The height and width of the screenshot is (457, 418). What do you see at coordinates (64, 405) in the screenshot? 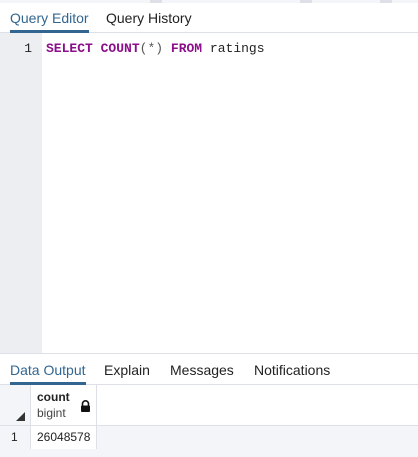
I see `column-header-count: count bigint` at bounding box center [64, 405].